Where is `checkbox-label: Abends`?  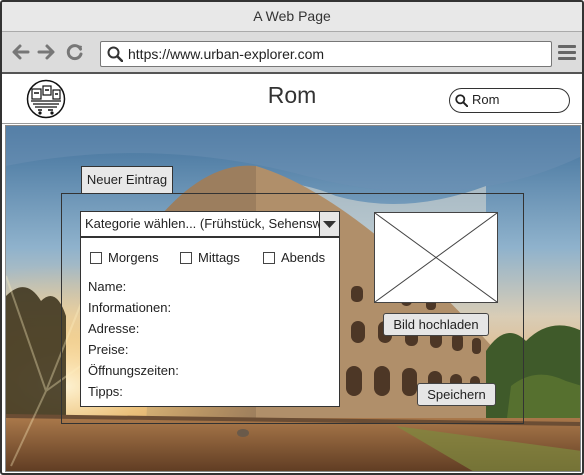
checkbox-label: Abends is located at coordinates (303, 257).